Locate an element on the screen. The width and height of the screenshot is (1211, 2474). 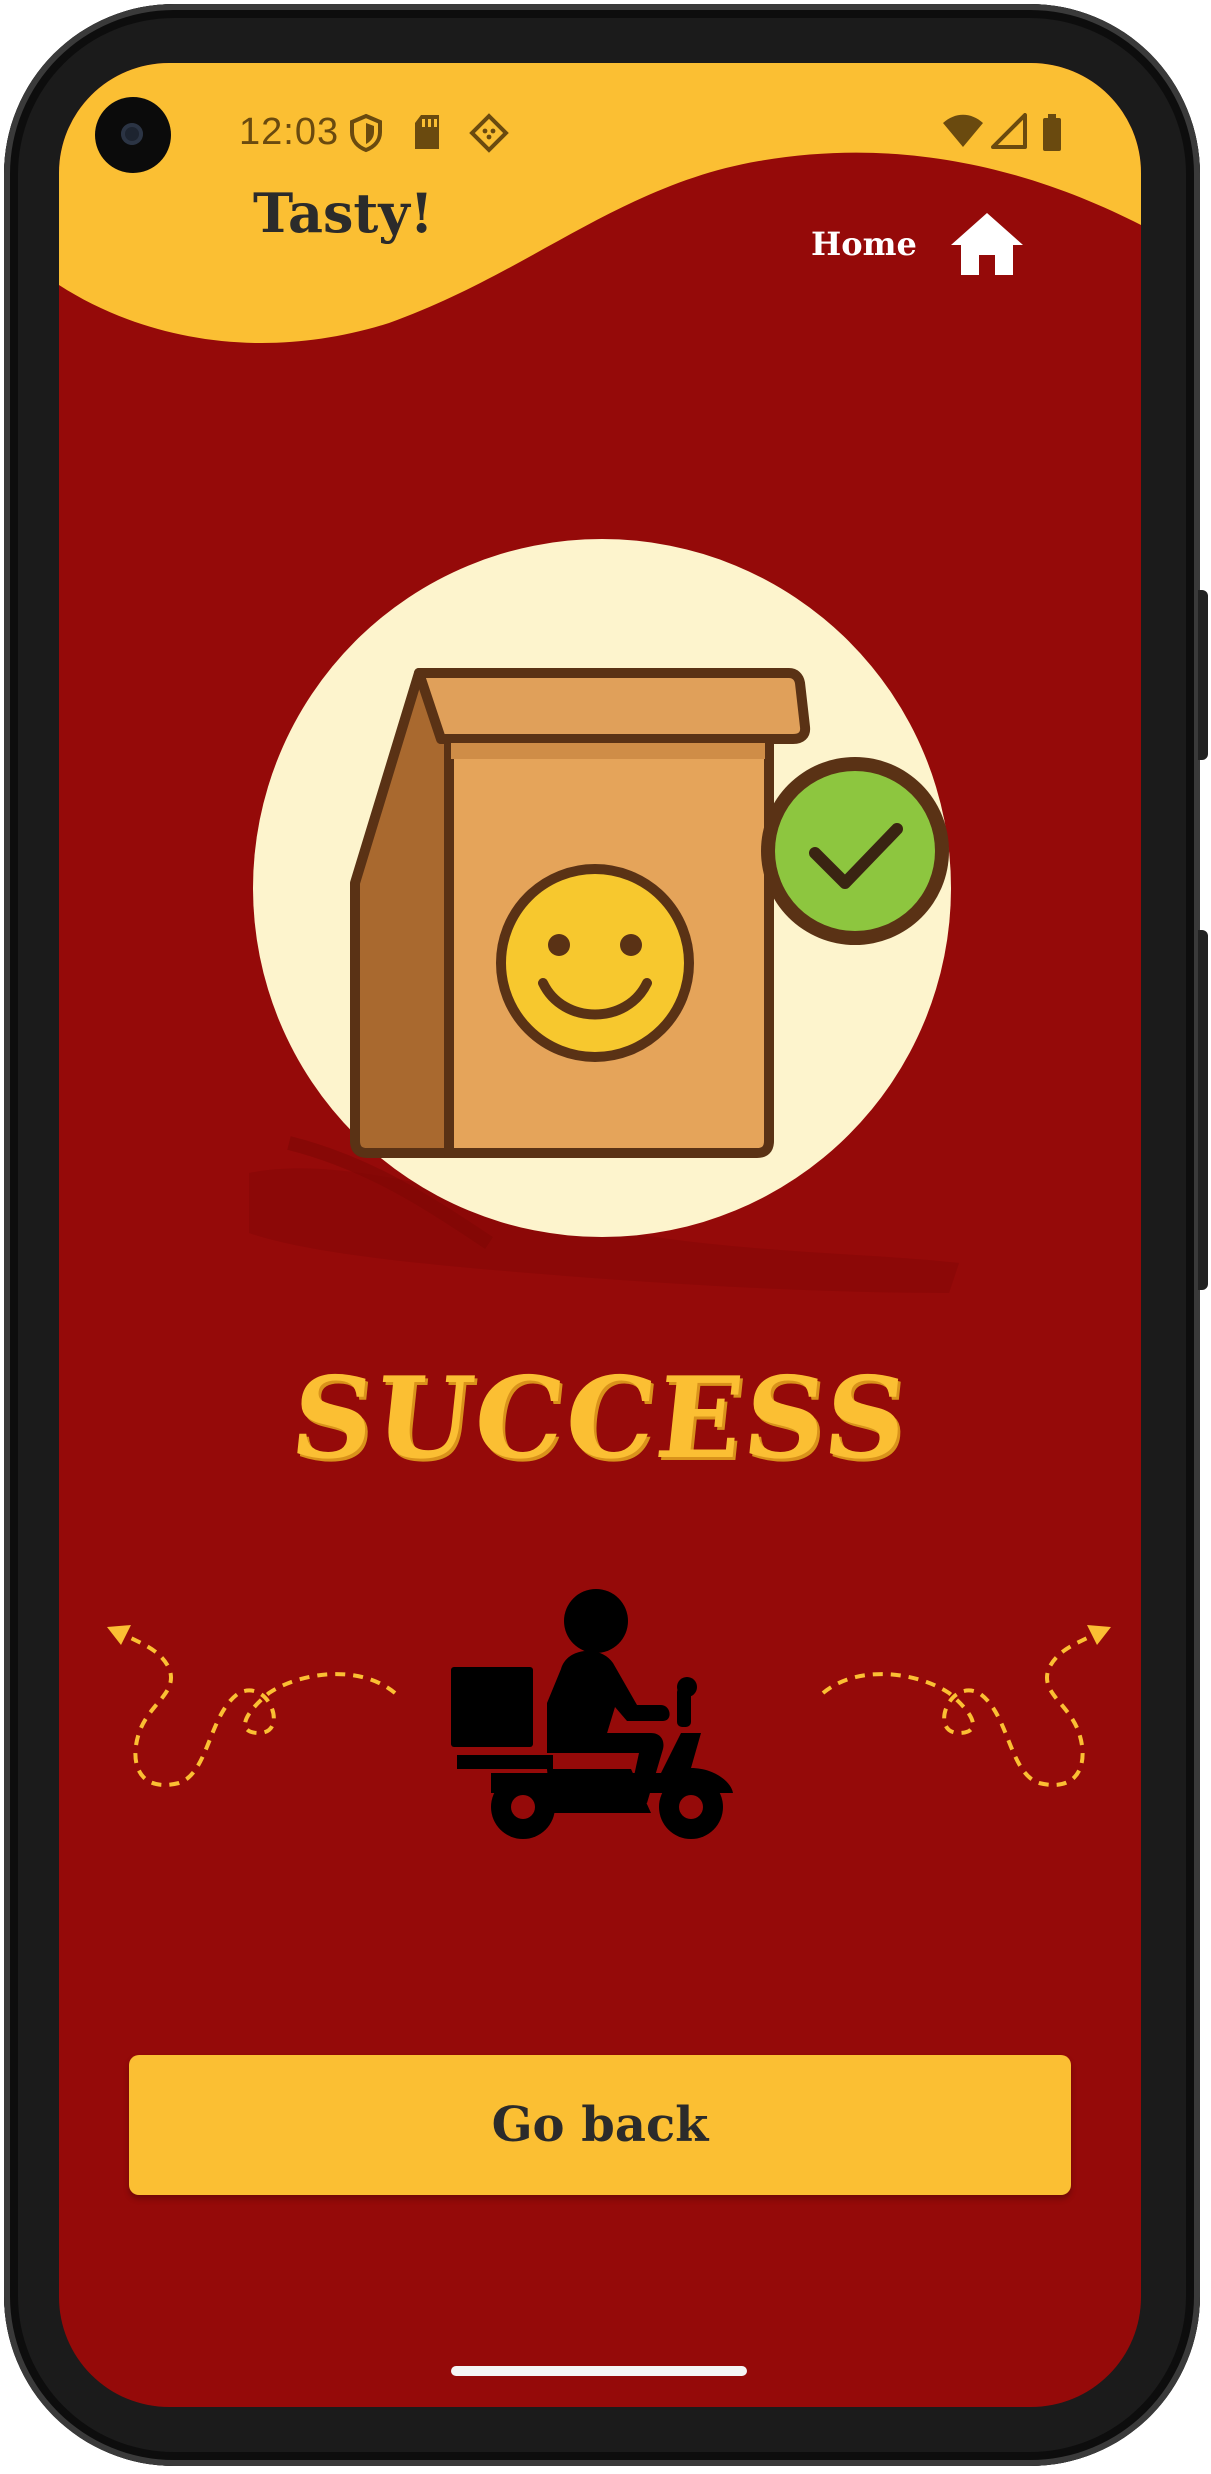
success-heading: SUCCESS is located at coordinates (600, 1418).